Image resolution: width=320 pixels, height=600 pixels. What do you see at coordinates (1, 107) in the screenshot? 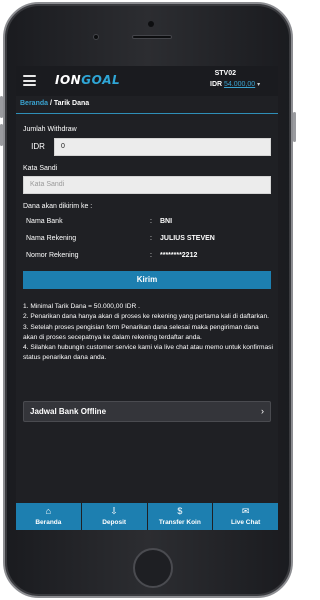
I see `volume-up-button` at bounding box center [1, 107].